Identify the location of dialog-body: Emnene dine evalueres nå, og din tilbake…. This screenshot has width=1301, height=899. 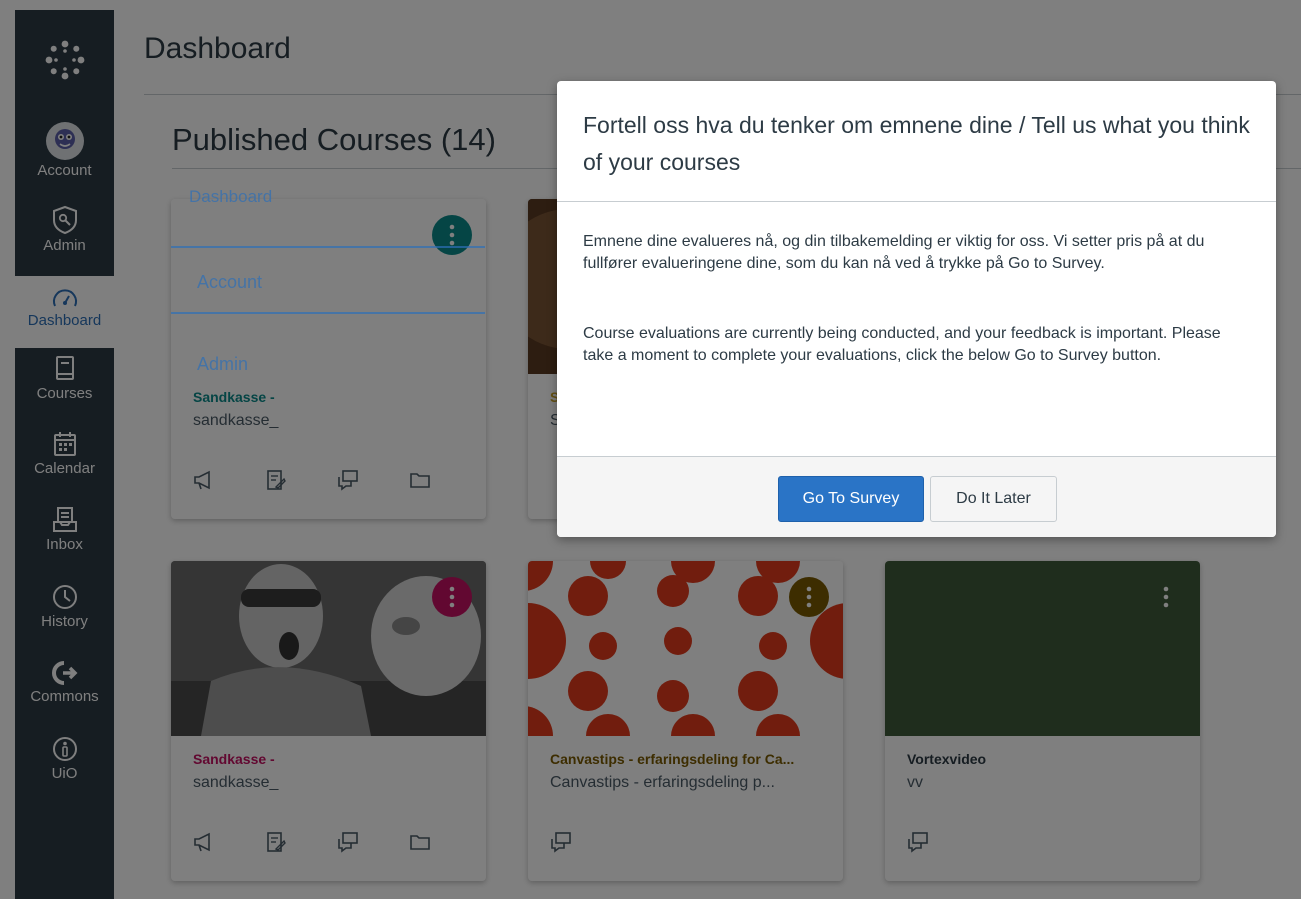
(918, 323).